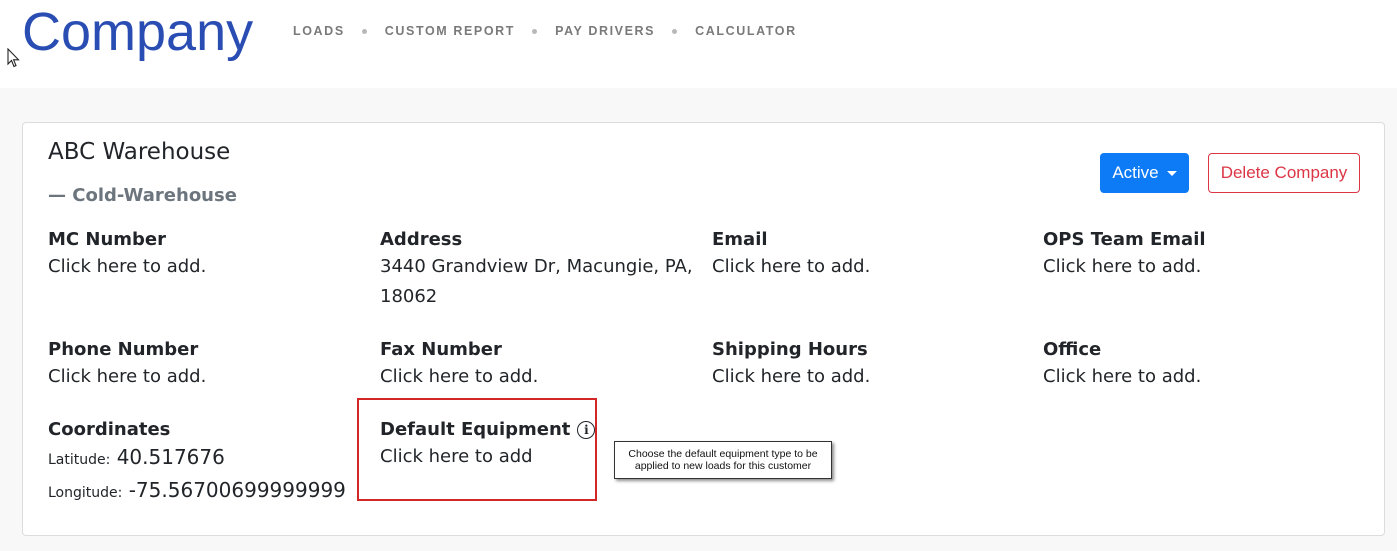 The height and width of the screenshot is (551, 1397). I want to click on email-value: Click here to add., so click(791, 267).